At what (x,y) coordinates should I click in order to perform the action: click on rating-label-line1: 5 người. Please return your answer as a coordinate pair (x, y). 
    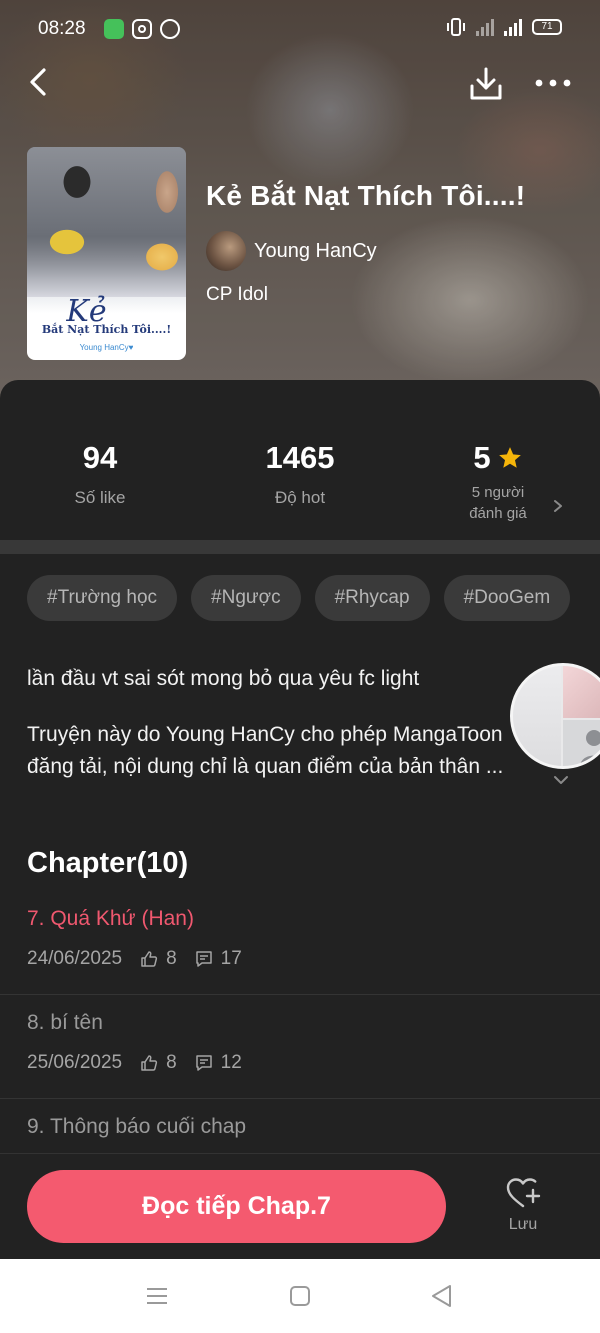
    Looking at the image, I should click on (498, 492).